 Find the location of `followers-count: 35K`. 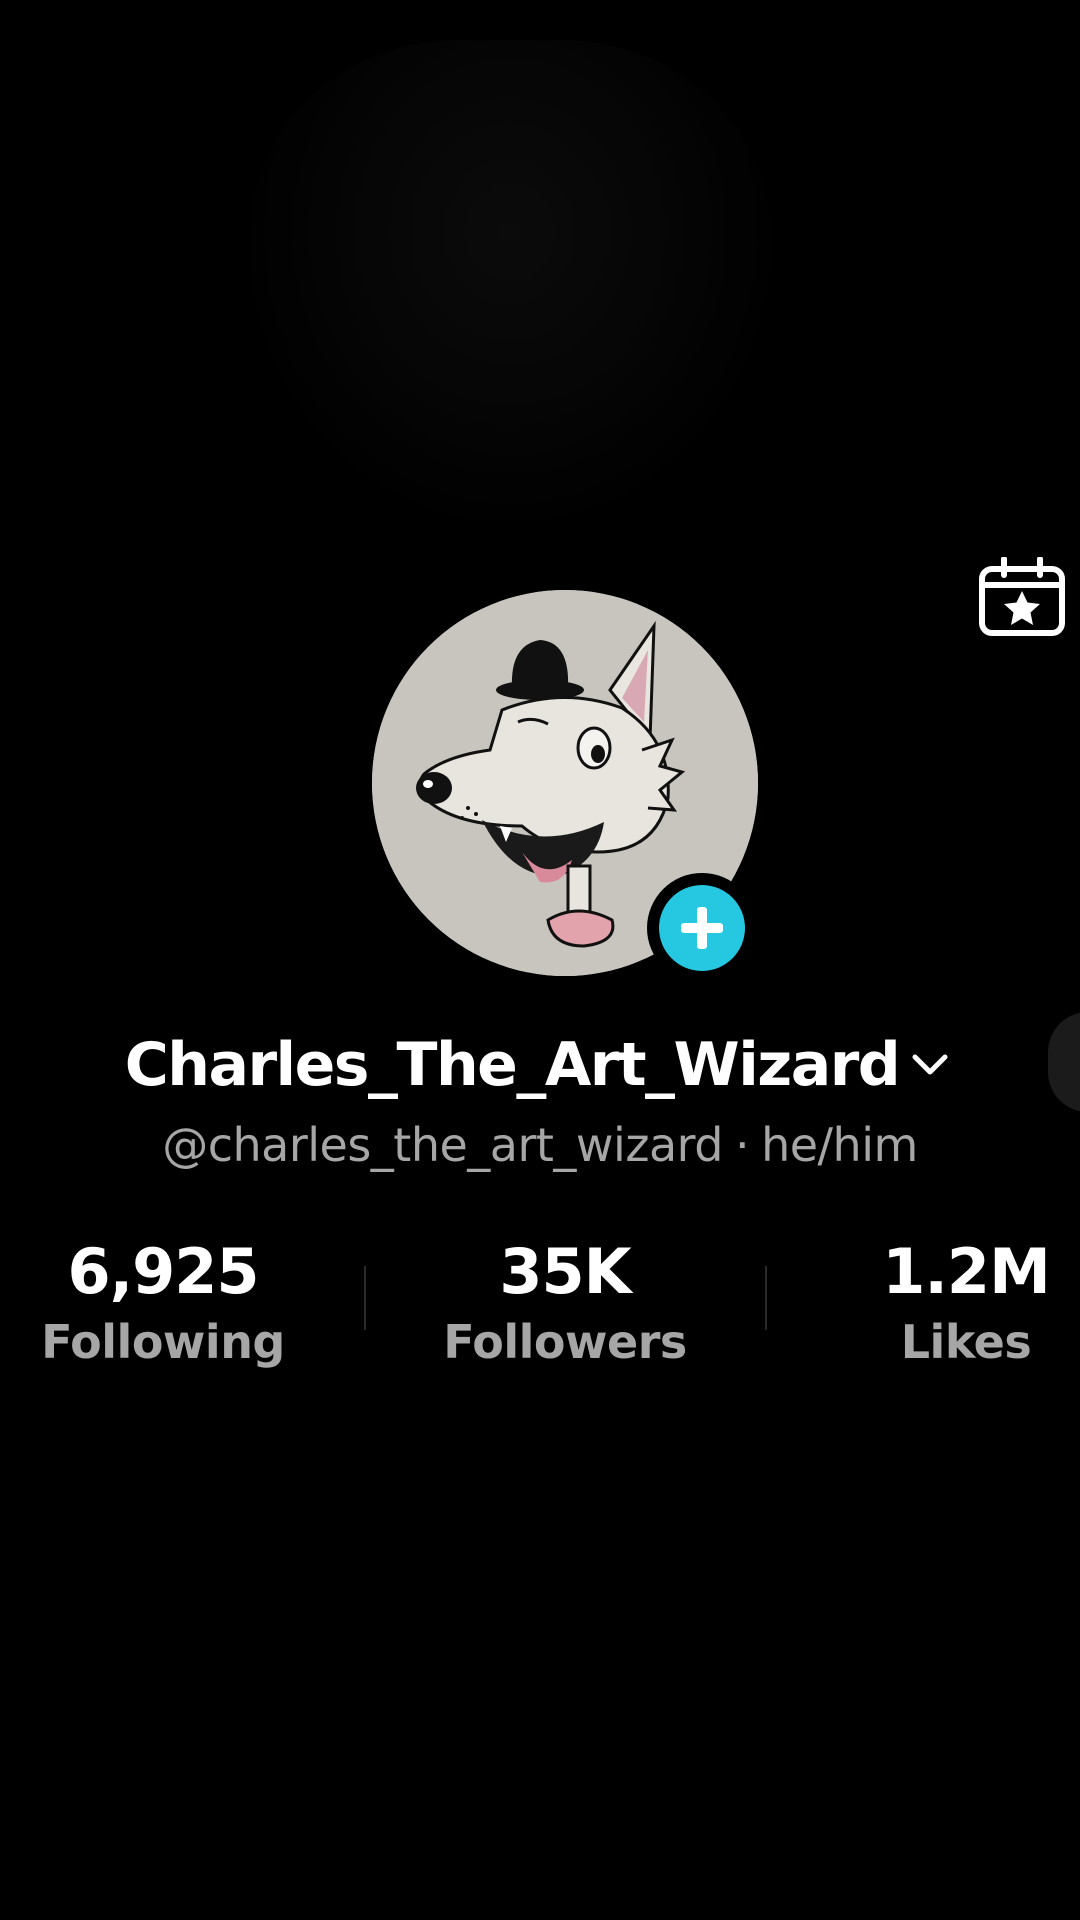

followers-count: 35K is located at coordinates (565, 1271).